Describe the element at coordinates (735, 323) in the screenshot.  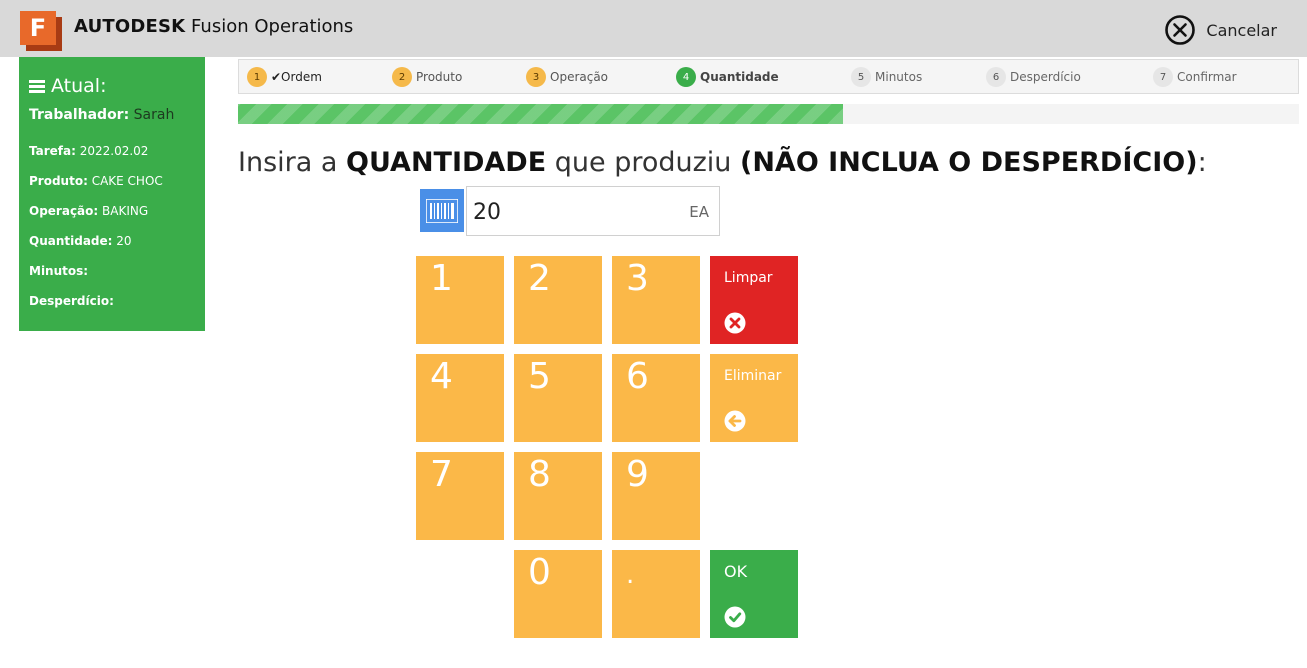
I see `times-circle-icon` at that location.